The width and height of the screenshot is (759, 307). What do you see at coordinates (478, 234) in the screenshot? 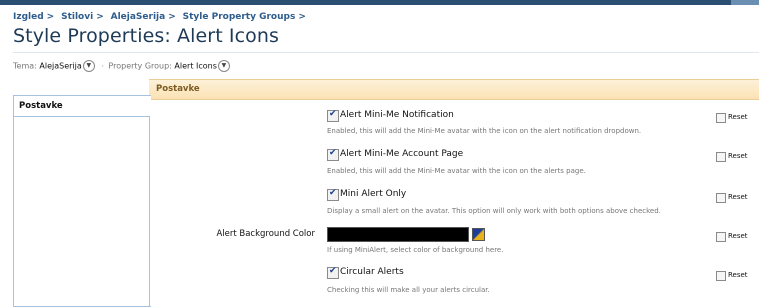
I see `color-picker-icon` at bounding box center [478, 234].